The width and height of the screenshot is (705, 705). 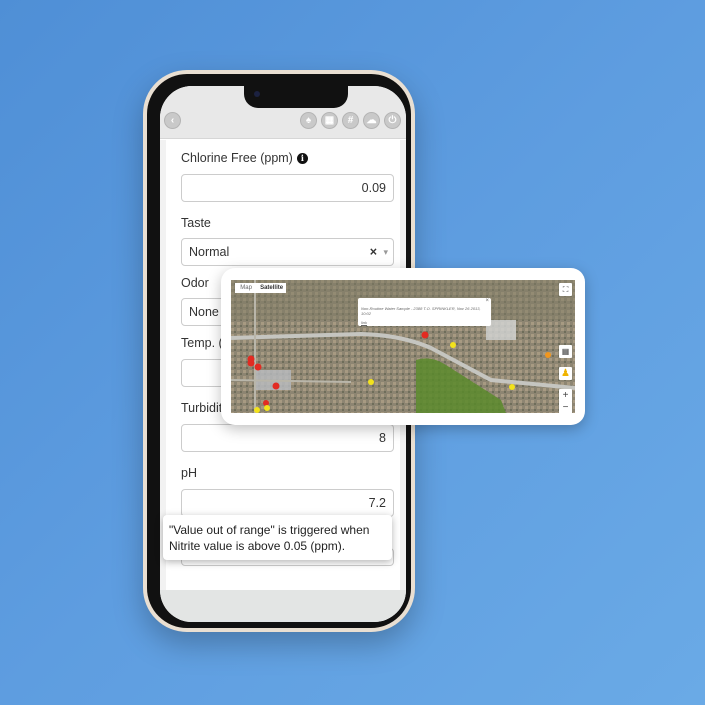 What do you see at coordinates (196, 223) in the screenshot?
I see `taste-label: Taste` at bounding box center [196, 223].